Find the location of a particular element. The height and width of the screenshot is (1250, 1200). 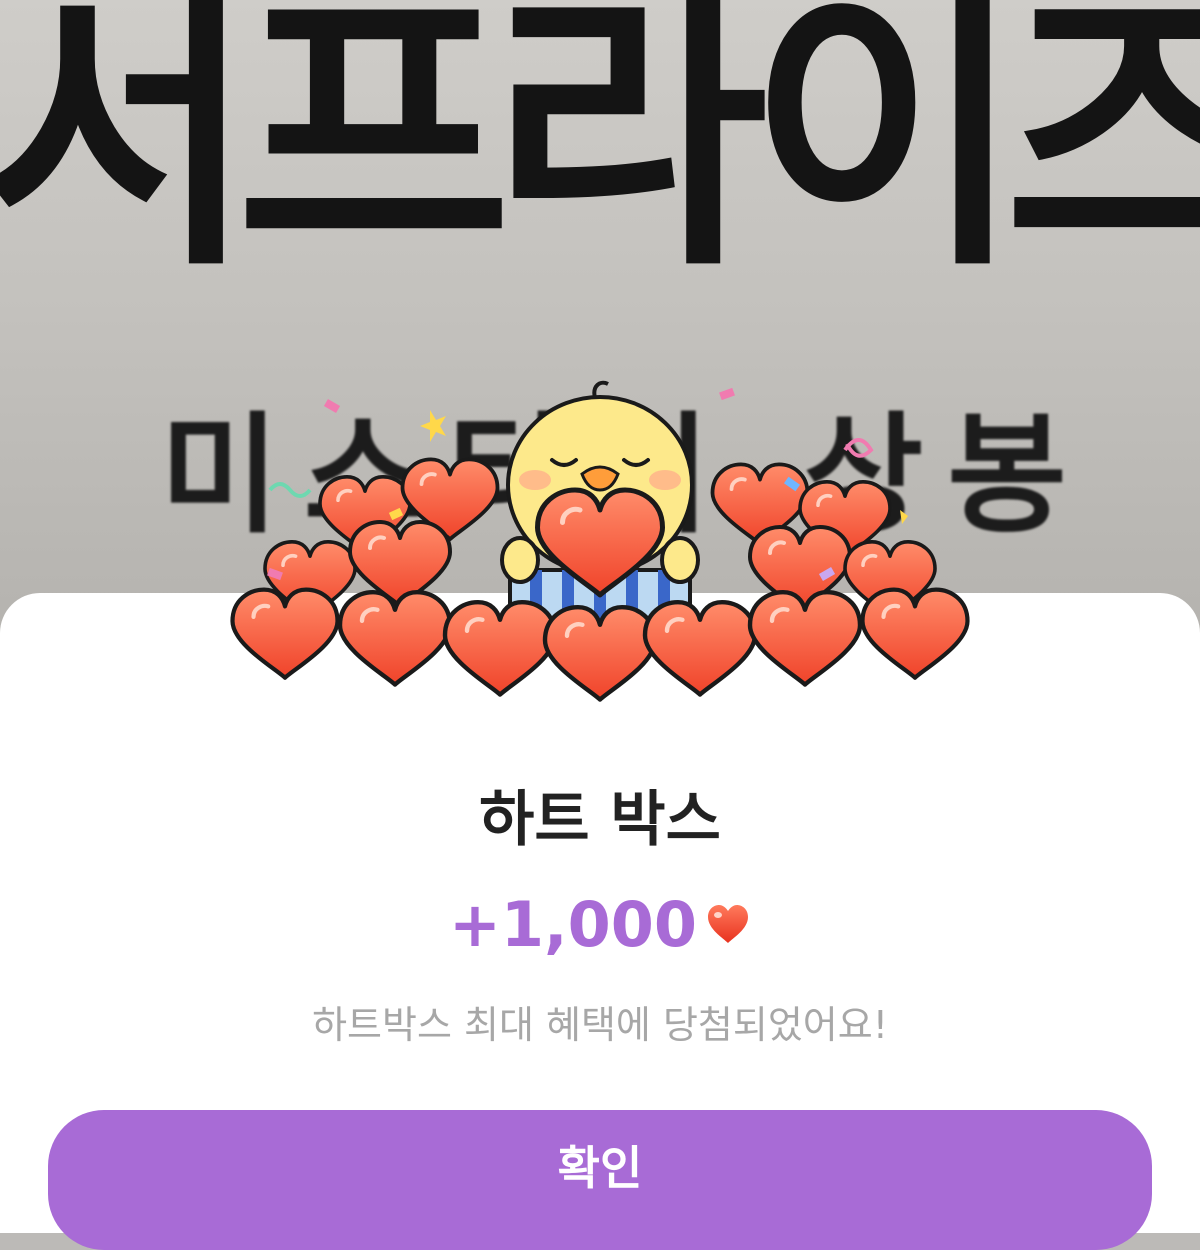

reward-amount: +1,000 is located at coordinates (573, 924).